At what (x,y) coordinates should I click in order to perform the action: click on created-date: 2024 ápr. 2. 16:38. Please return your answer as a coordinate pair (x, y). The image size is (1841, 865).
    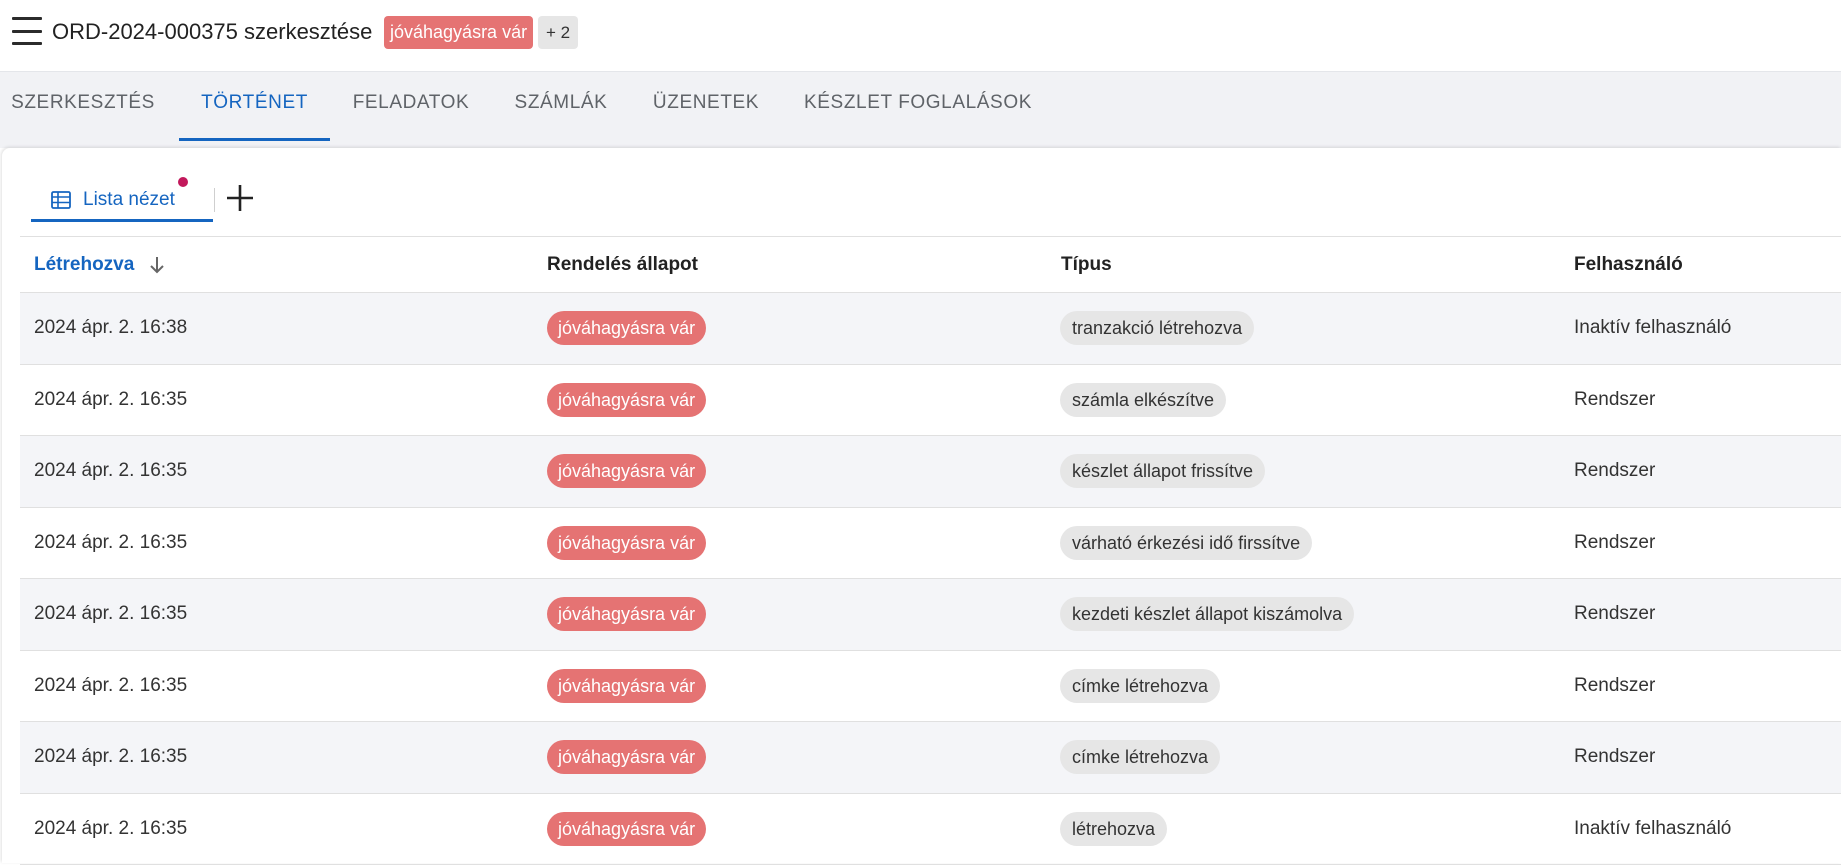
    Looking at the image, I should click on (110, 328).